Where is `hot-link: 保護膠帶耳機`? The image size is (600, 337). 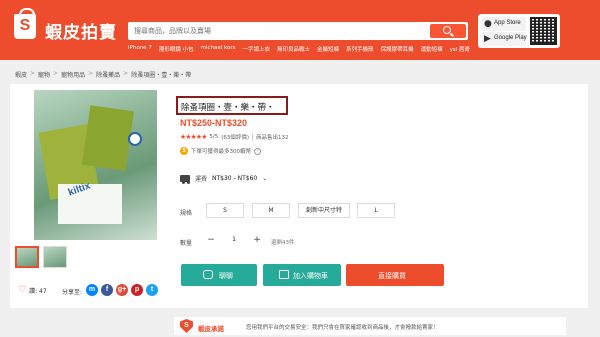
hot-link: 保護膠帶耳機 is located at coordinates (397, 50).